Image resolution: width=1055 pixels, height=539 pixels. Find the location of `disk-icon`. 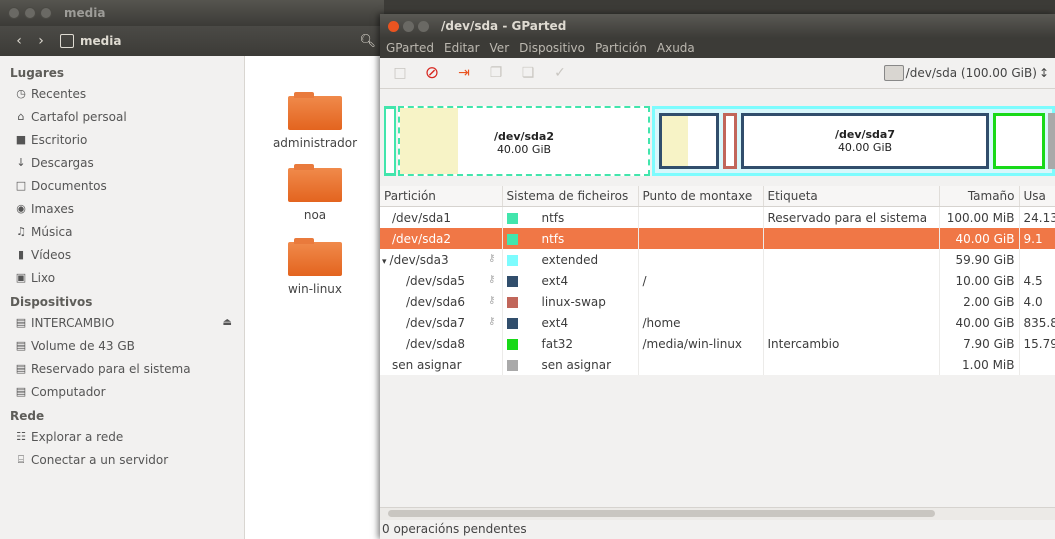

disk-icon is located at coordinates (893, 73).